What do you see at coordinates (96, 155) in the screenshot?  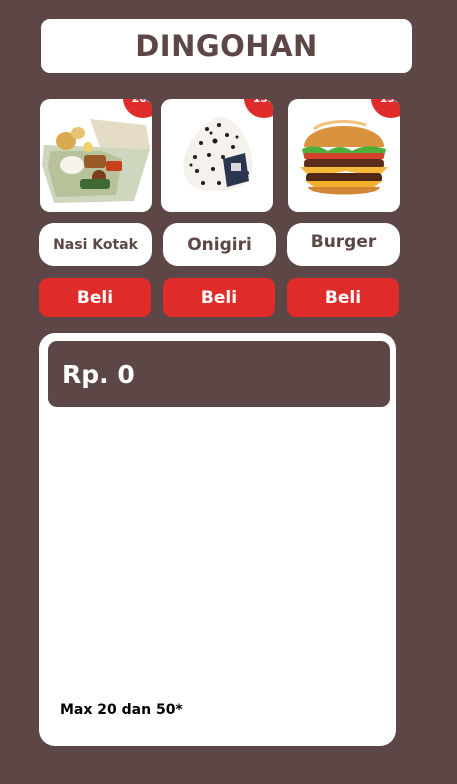 I see `menu-card-nasi-kotak: 20k` at bounding box center [96, 155].